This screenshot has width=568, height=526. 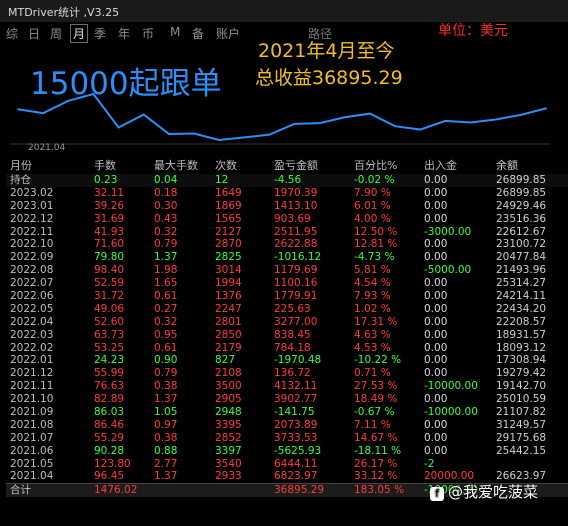 I want to click on holding-lots: 0.23, so click(x=106, y=180).